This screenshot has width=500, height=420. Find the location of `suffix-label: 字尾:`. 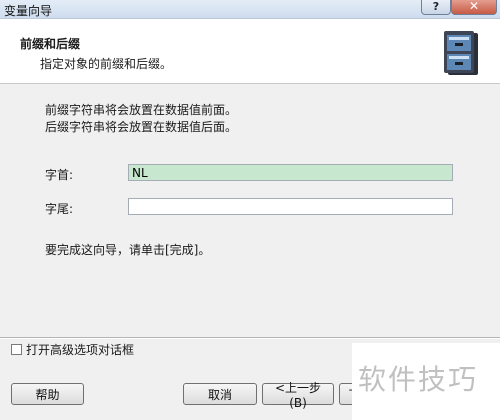

suffix-label: 字尾: is located at coordinates (59, 209).